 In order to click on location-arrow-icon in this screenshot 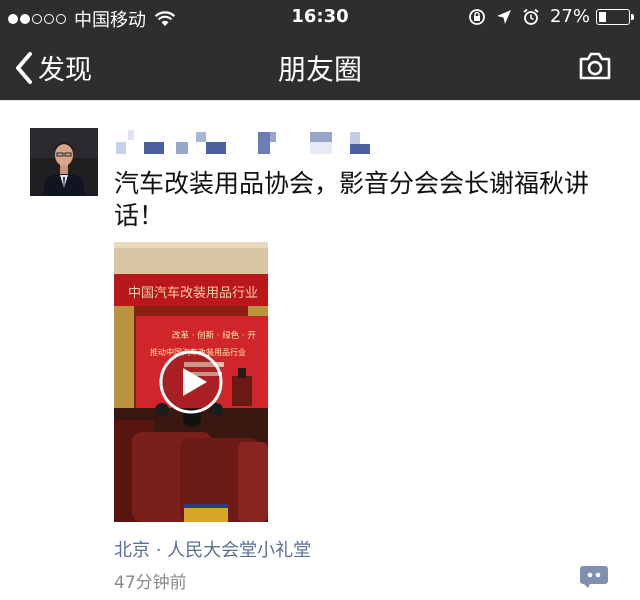, I will do `click(503, 16)`.